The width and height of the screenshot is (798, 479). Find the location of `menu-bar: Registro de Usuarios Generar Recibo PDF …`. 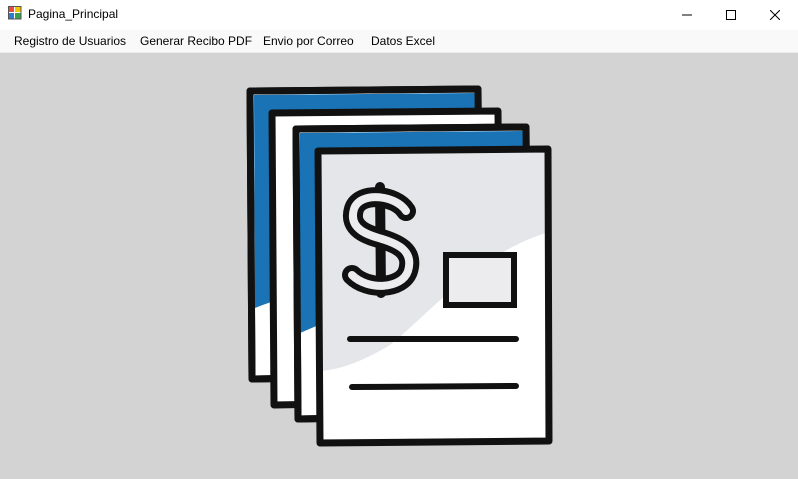

menu-bar: Registro de Usuarios Generar Recibo PDF … is located at coordinates (399, 41).